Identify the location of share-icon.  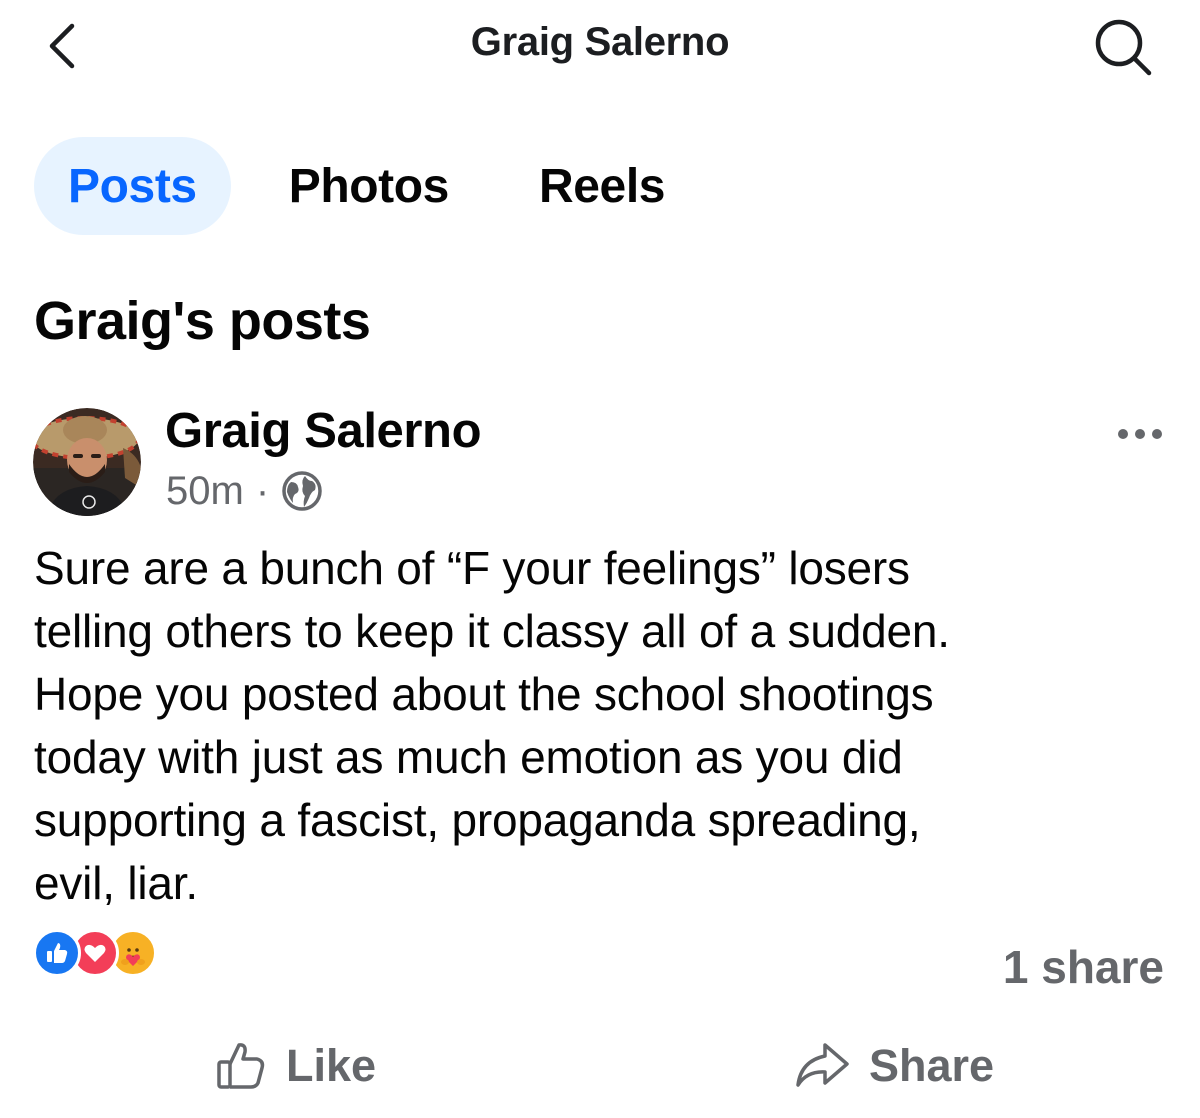
(822, 1065).